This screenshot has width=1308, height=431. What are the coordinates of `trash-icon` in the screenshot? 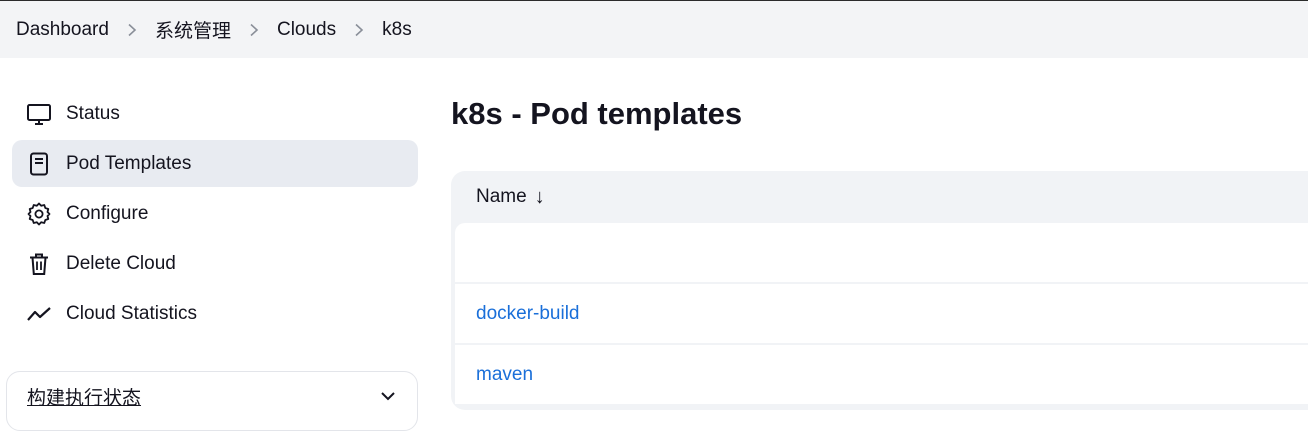 It's located at (39, 264).